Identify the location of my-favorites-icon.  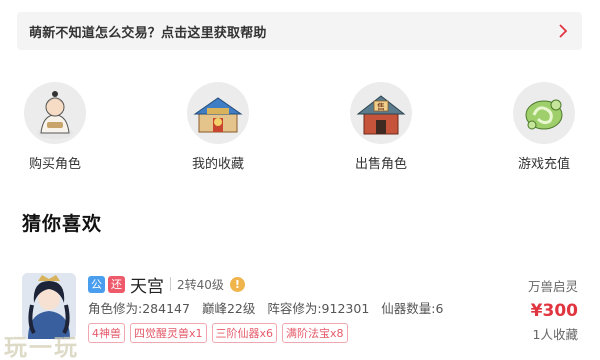
(218, 113).